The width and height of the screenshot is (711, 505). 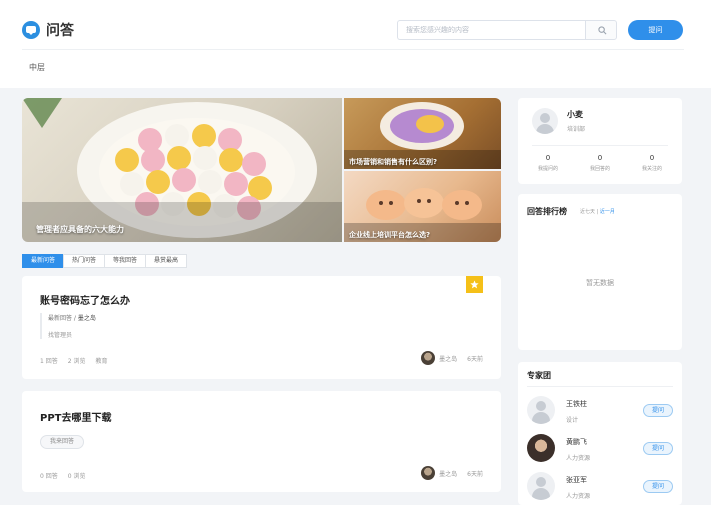 I want to click on user-profile-card: 小麦 培训部 0 我提问的 0 我回答的 0 我关注的, so click(x=600, y=141).